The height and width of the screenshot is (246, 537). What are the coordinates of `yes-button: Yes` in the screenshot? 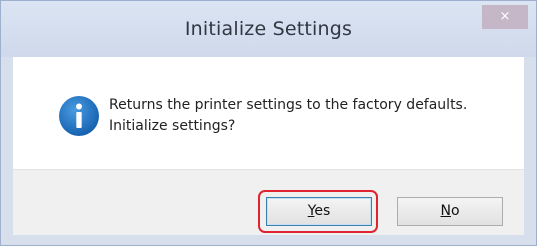 It's located at (319, 211).